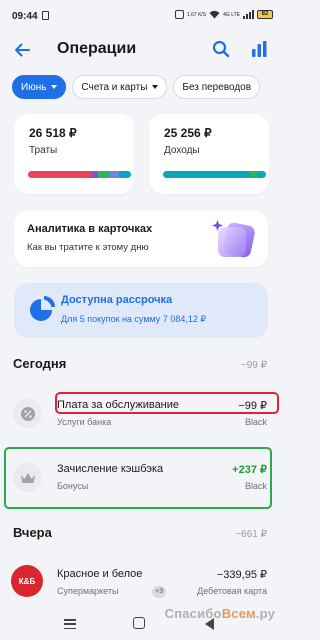  What do you see at coordinates (134, 319) in the screenshot?
I see `installment-subtitle: Для 5 покупок на сумму 7 084,12 ₽` at bounding box center [134, 319].